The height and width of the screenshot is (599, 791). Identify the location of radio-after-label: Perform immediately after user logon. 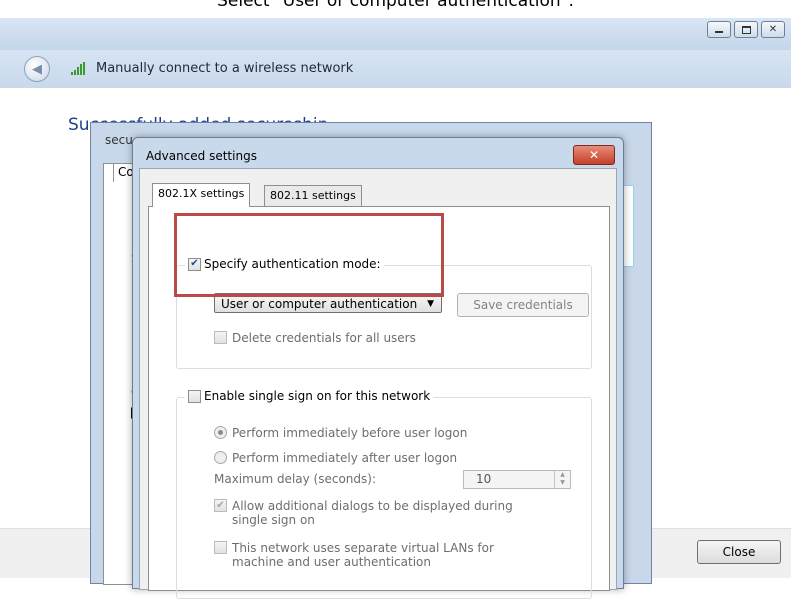
(345, 458).